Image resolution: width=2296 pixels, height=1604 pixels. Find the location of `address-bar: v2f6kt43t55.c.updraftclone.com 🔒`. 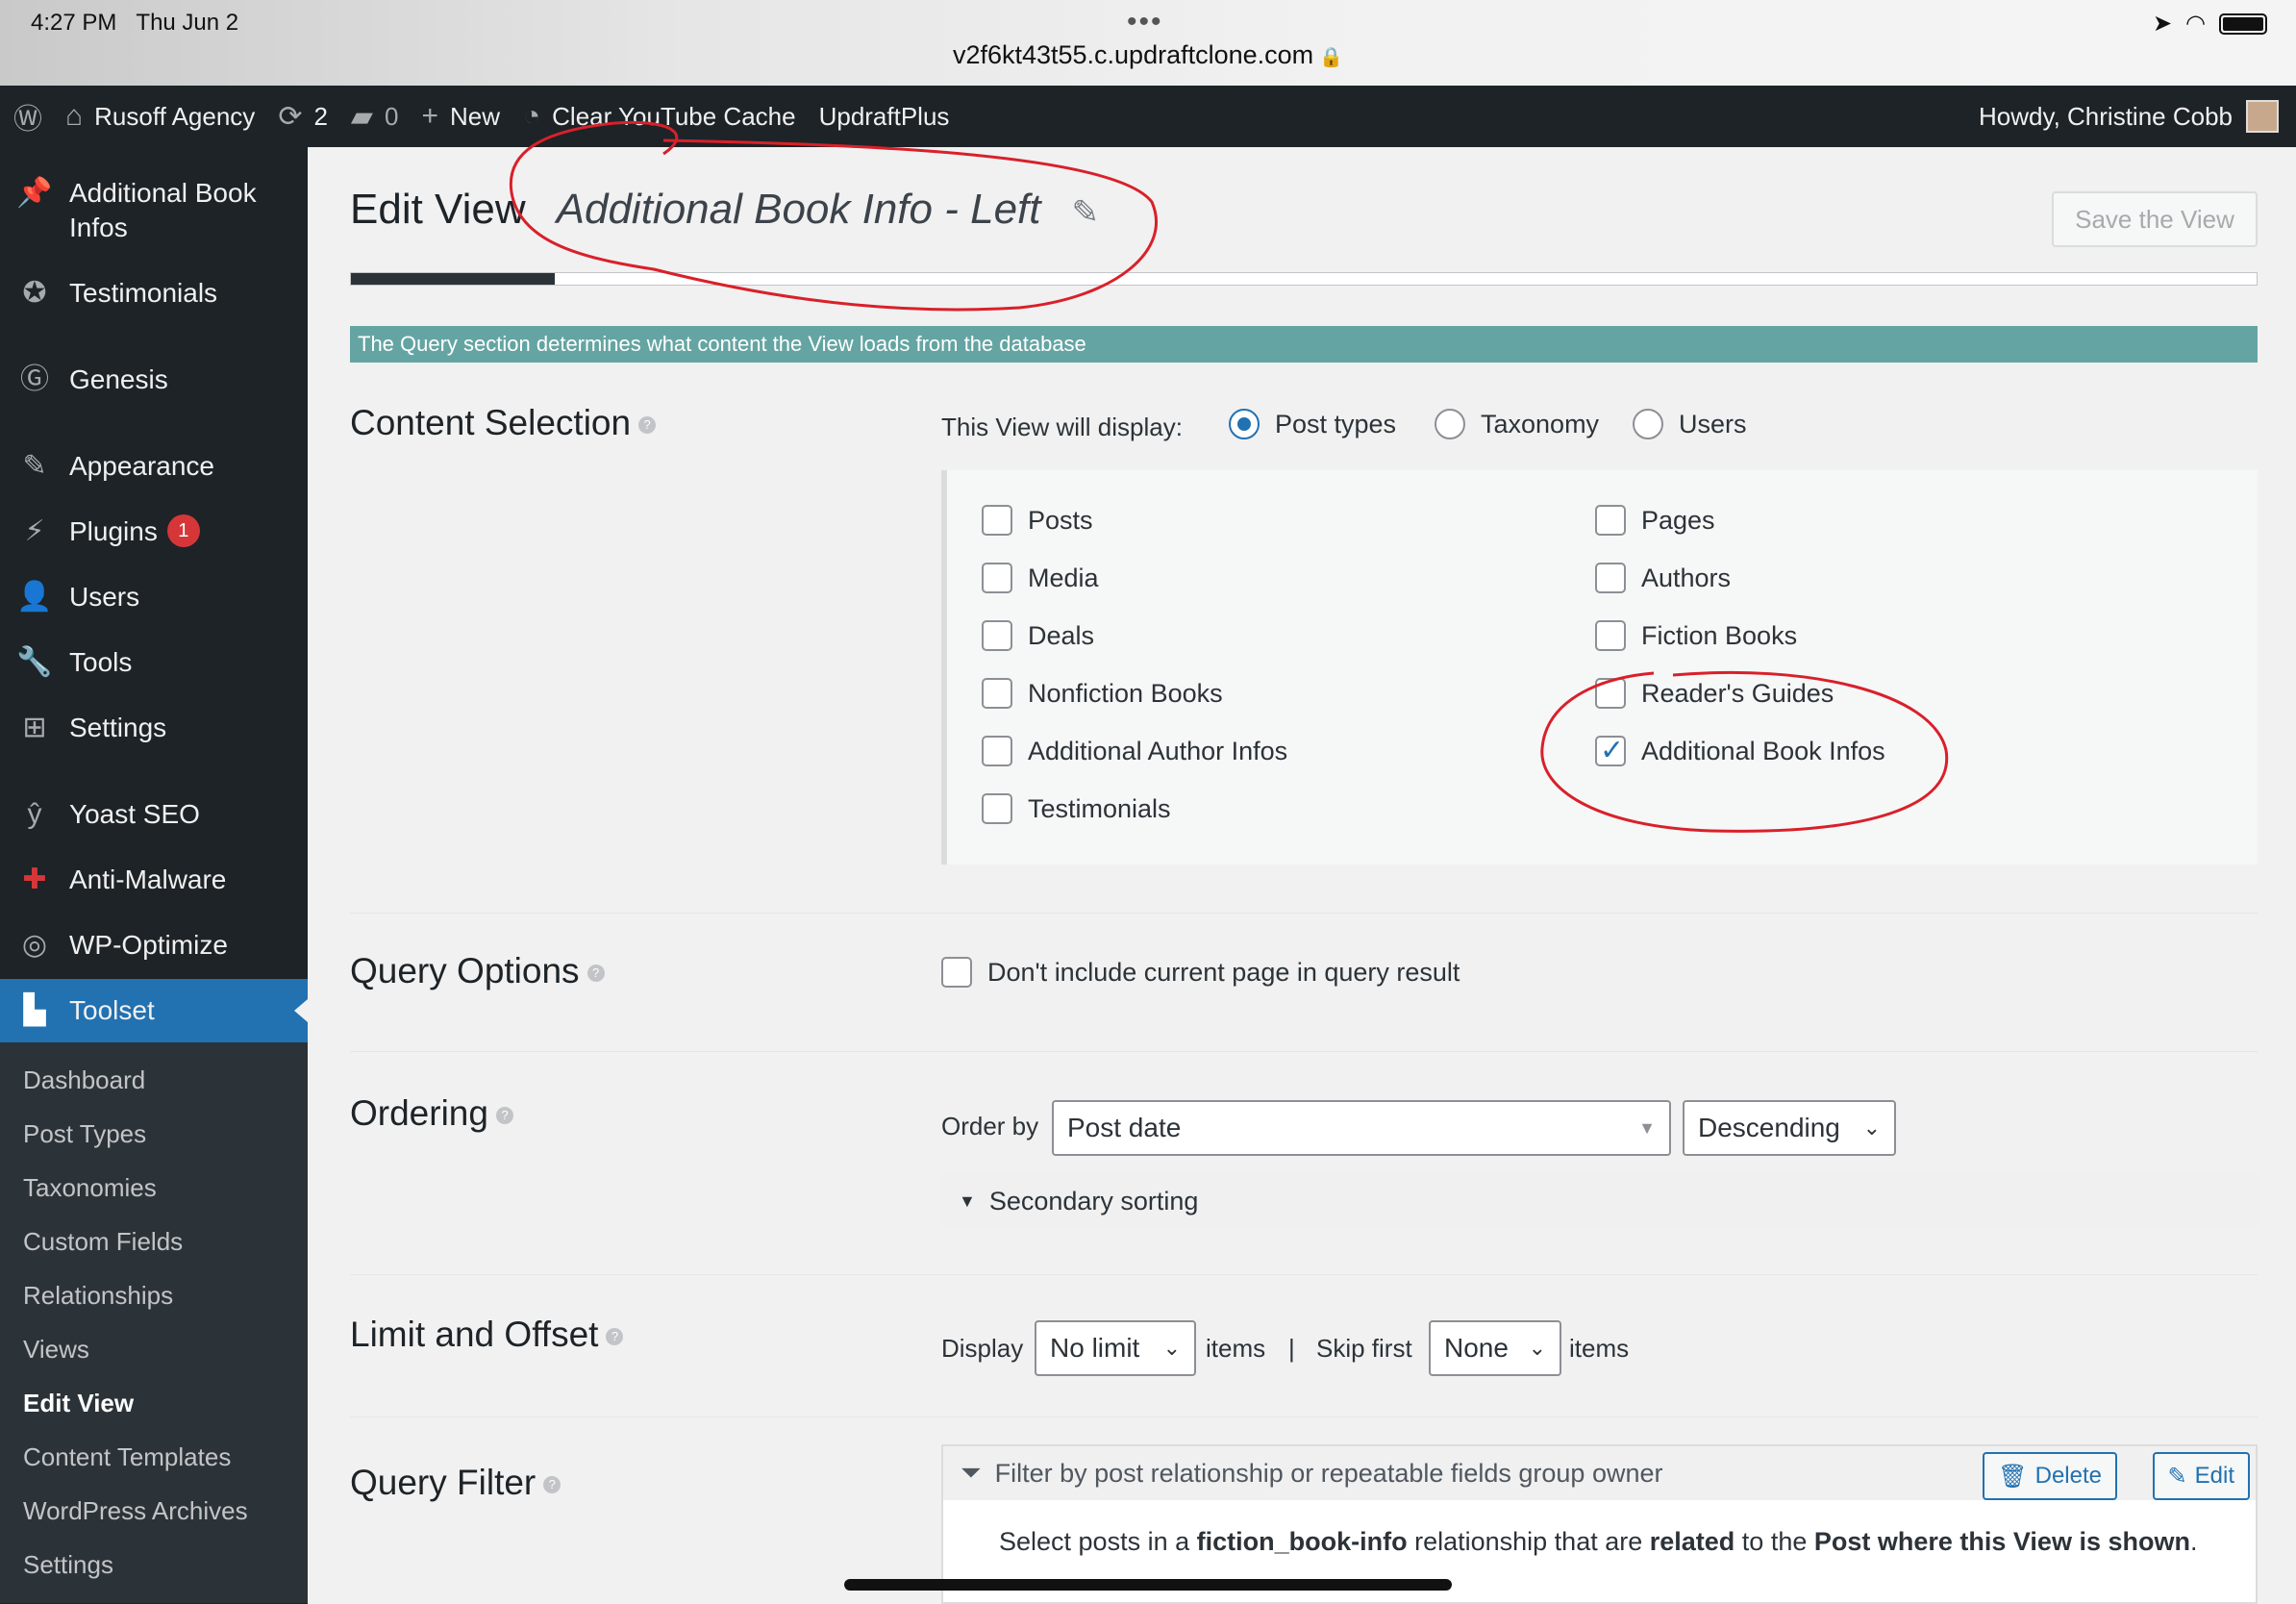

address-bar: v2f6kt43t55.c.updraftclone.com 🔒 is located at coordinates (1148, 55).